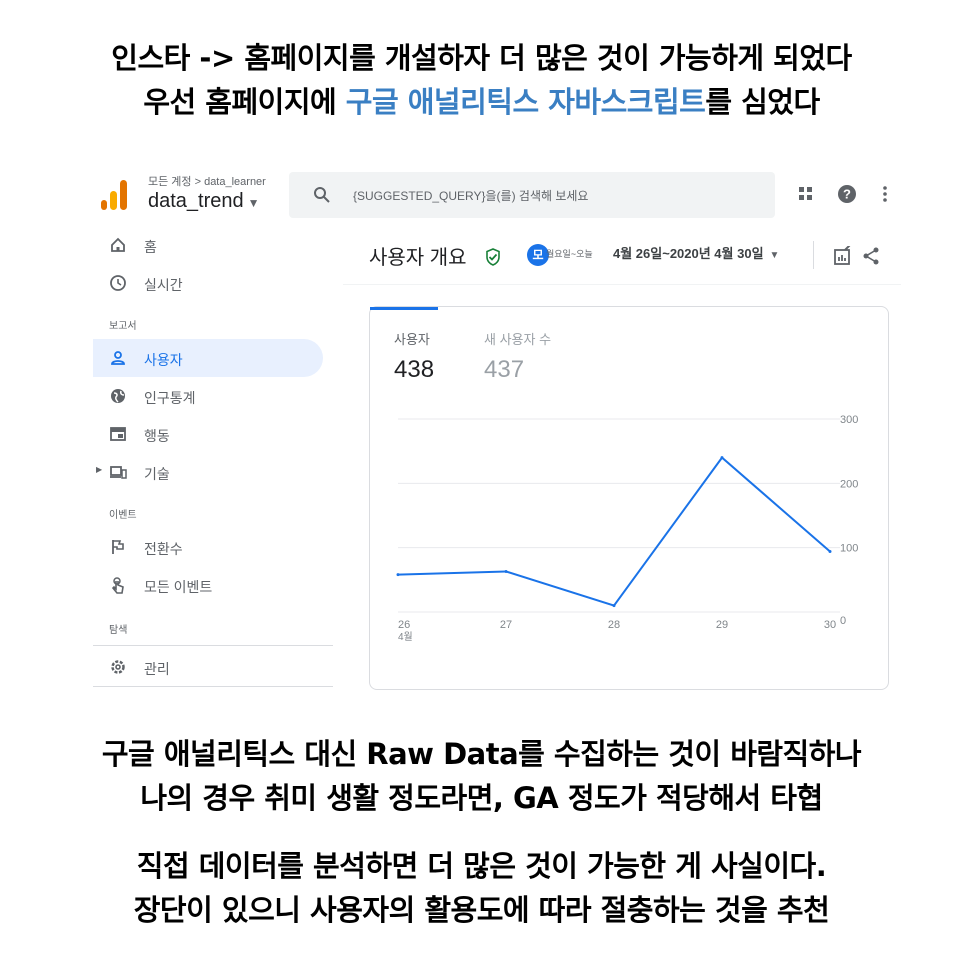 Image resolution: width=963 pixels, height=963 pixels. I want to click on help-icon: ?, so click(847, 194).